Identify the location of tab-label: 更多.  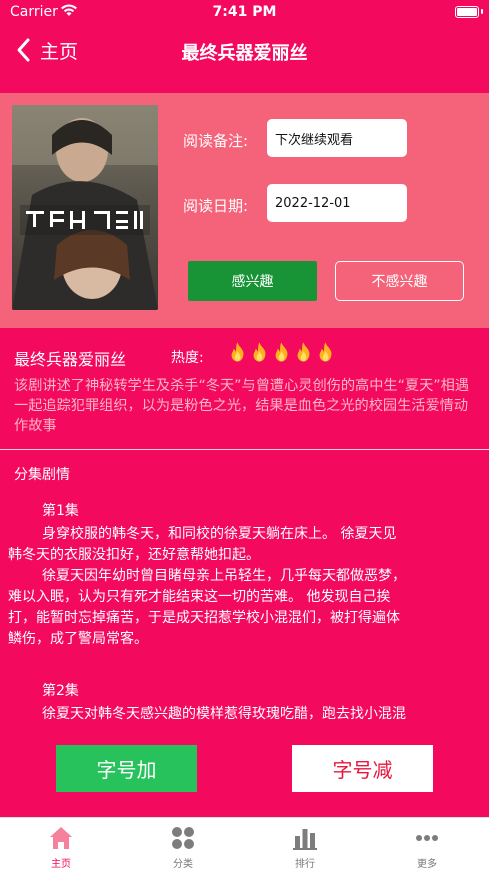
(427, 864).